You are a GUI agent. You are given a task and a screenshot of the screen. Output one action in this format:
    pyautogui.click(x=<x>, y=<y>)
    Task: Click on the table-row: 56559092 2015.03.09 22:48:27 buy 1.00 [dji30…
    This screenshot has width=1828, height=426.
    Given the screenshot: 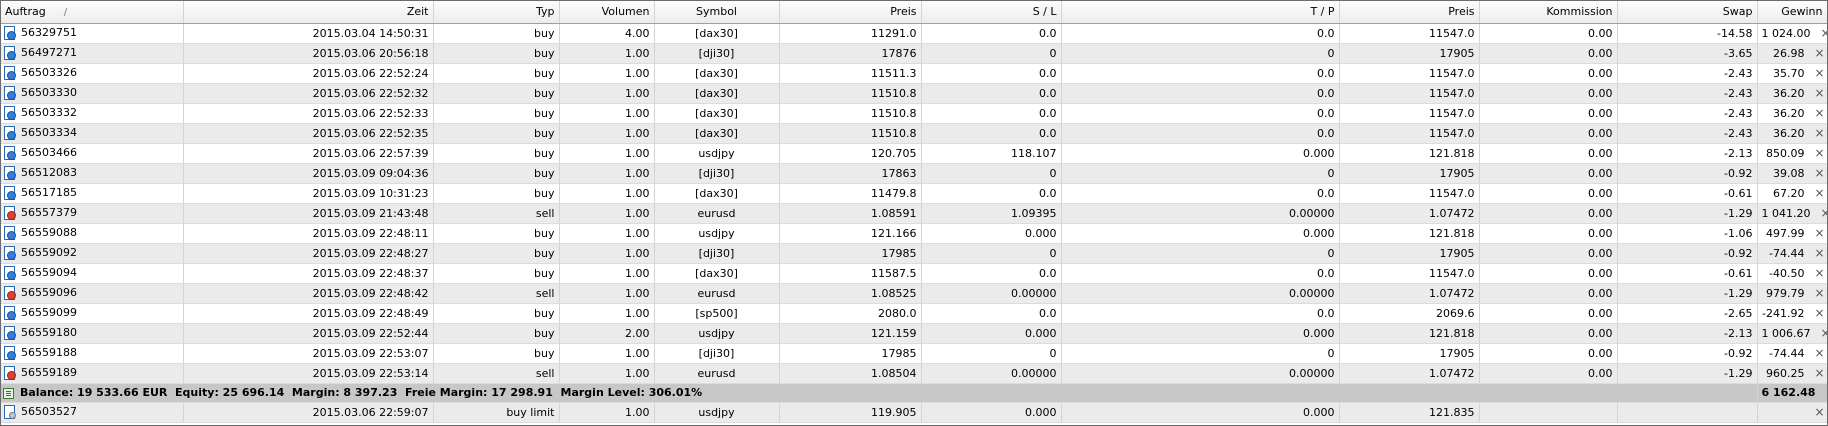 What is the action you would take?
    pyautogui.click(x=914, y=253)
    